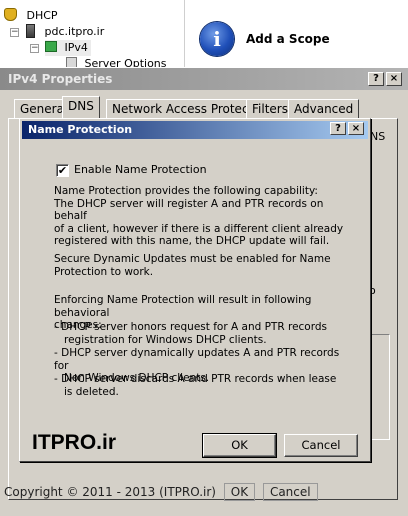 This screenshot has width=408, height=516. What do you see at coordinates (204, 79) in the screenshot?
I see `dialog-title: IPv4 Properties` at bounding box center [204, 79].